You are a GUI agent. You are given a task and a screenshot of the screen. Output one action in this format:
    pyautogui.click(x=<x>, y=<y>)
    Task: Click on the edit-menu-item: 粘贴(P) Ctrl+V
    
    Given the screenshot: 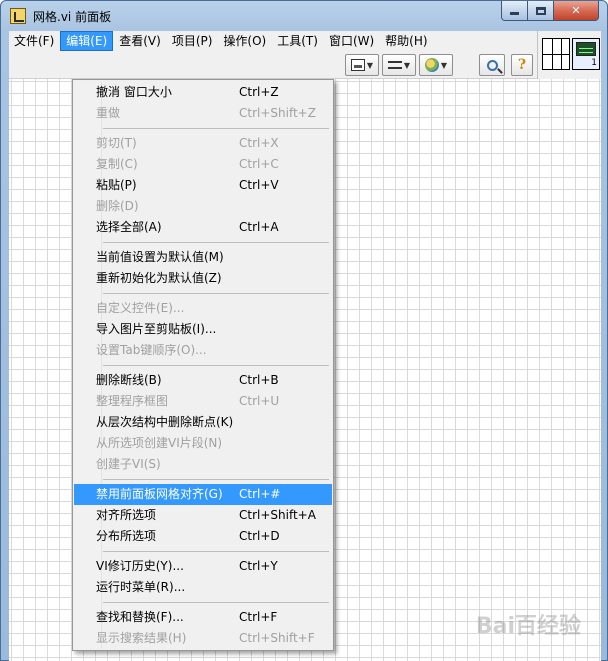 What is the action you would take?
    pyautogui.click(x=203, y=185)
    